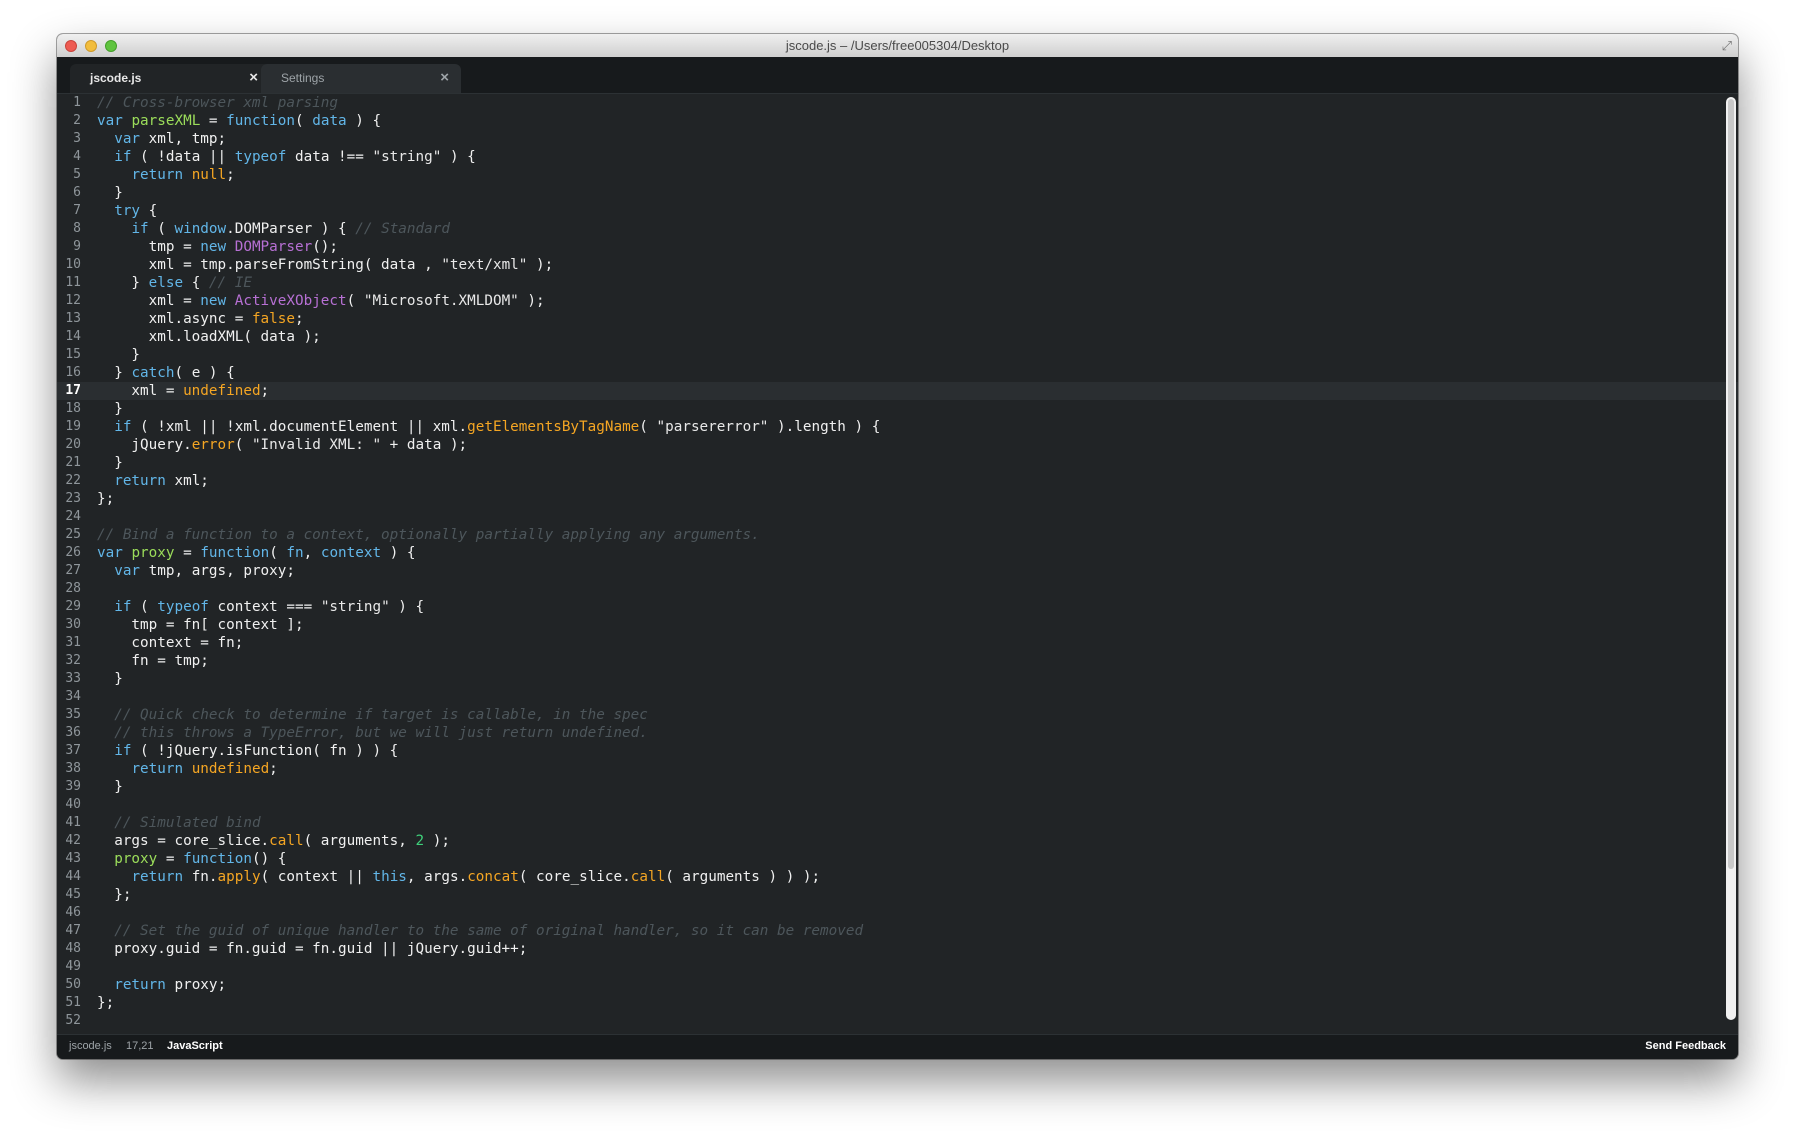 This screenshot has height=1138, width=1794. What do you see at coordinates (897, 859) in the screenshot?
I see `code-line: 43 proxy = function() {` at bounding box center [897, 859].